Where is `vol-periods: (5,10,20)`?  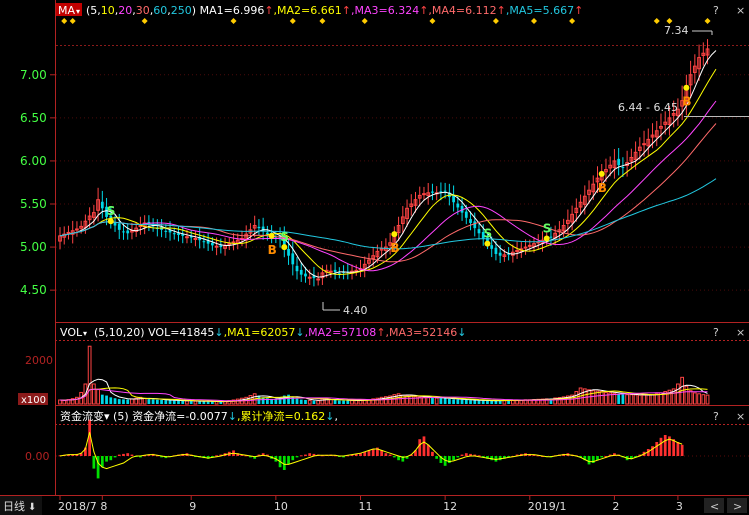
vol-periods: (5,10,20) is located at coordinates (121, 332).